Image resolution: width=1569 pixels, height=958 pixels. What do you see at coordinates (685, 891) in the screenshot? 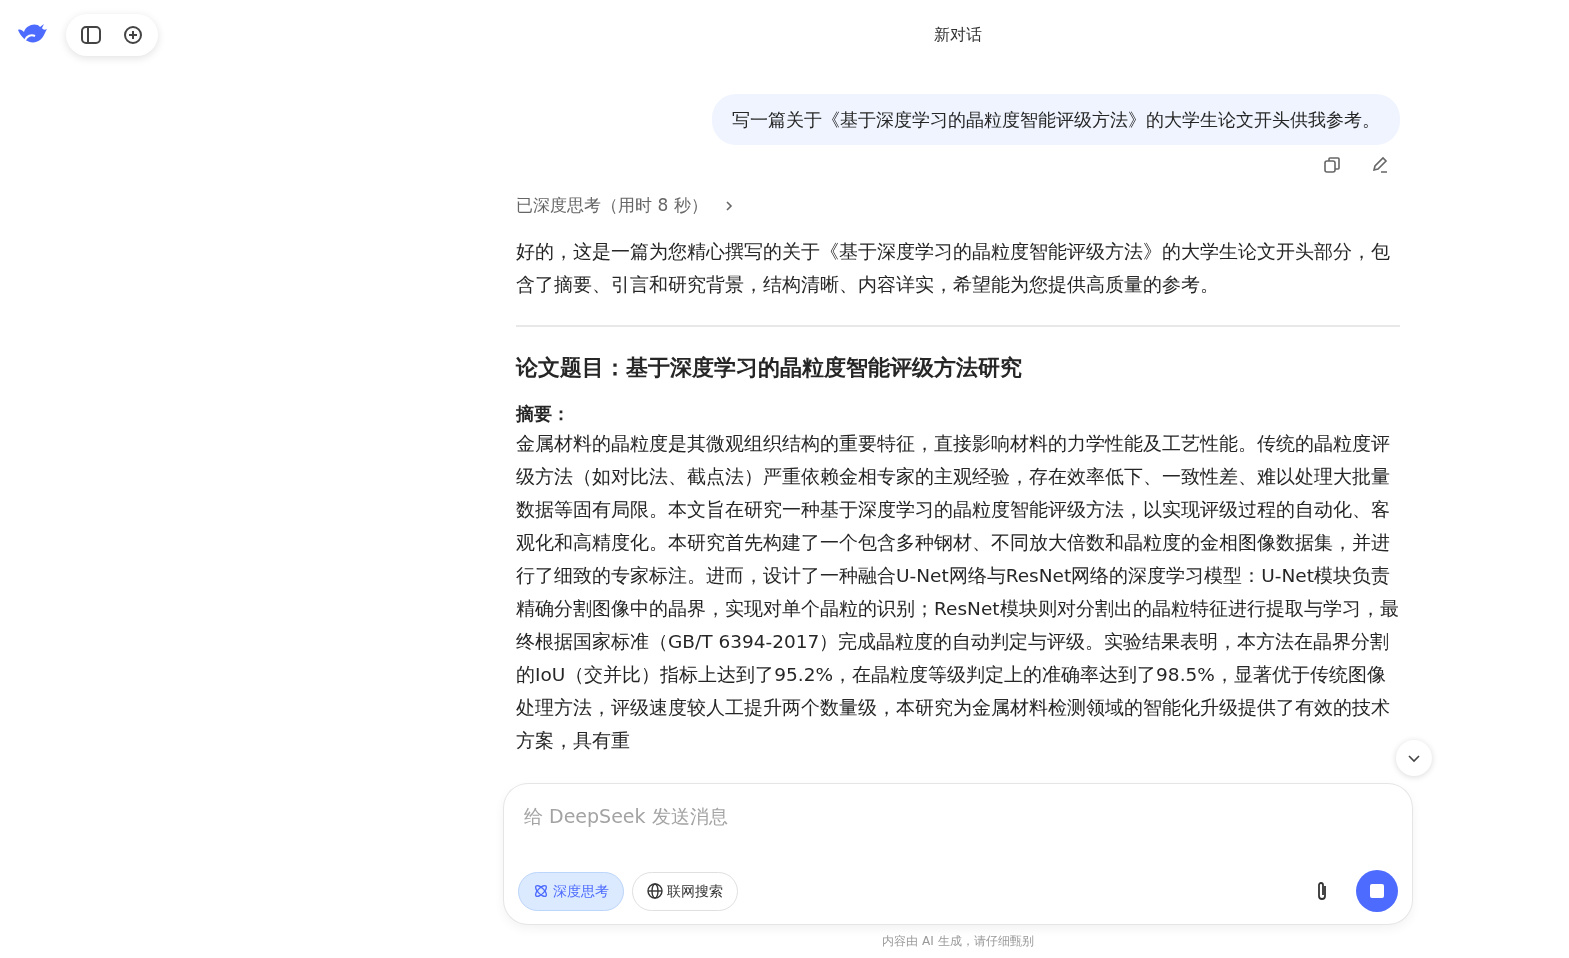
I see `toggle-button: 联网搜索` at bounding box center [685, 891].